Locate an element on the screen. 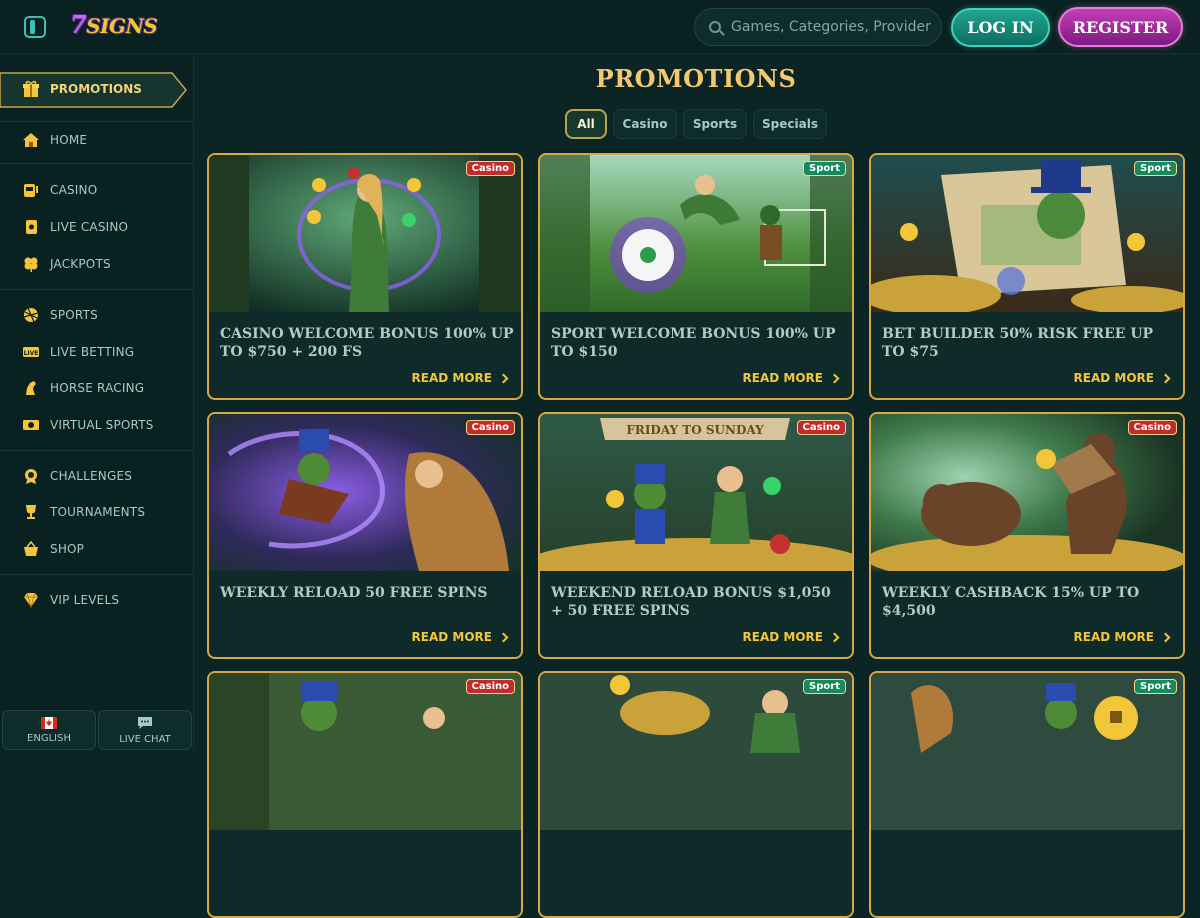 This screenshot has height=918, width=1200. promo-image-sport-welcome is located at coordinates (696, 233).